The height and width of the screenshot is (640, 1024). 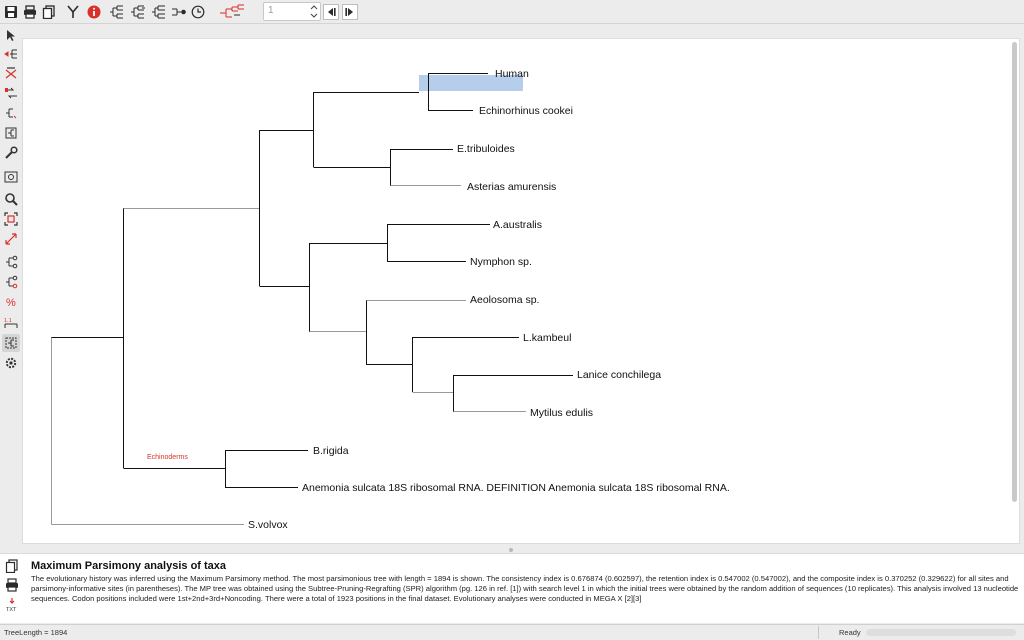 I want to click on print-caption-icon, so click(x=12, y=585).